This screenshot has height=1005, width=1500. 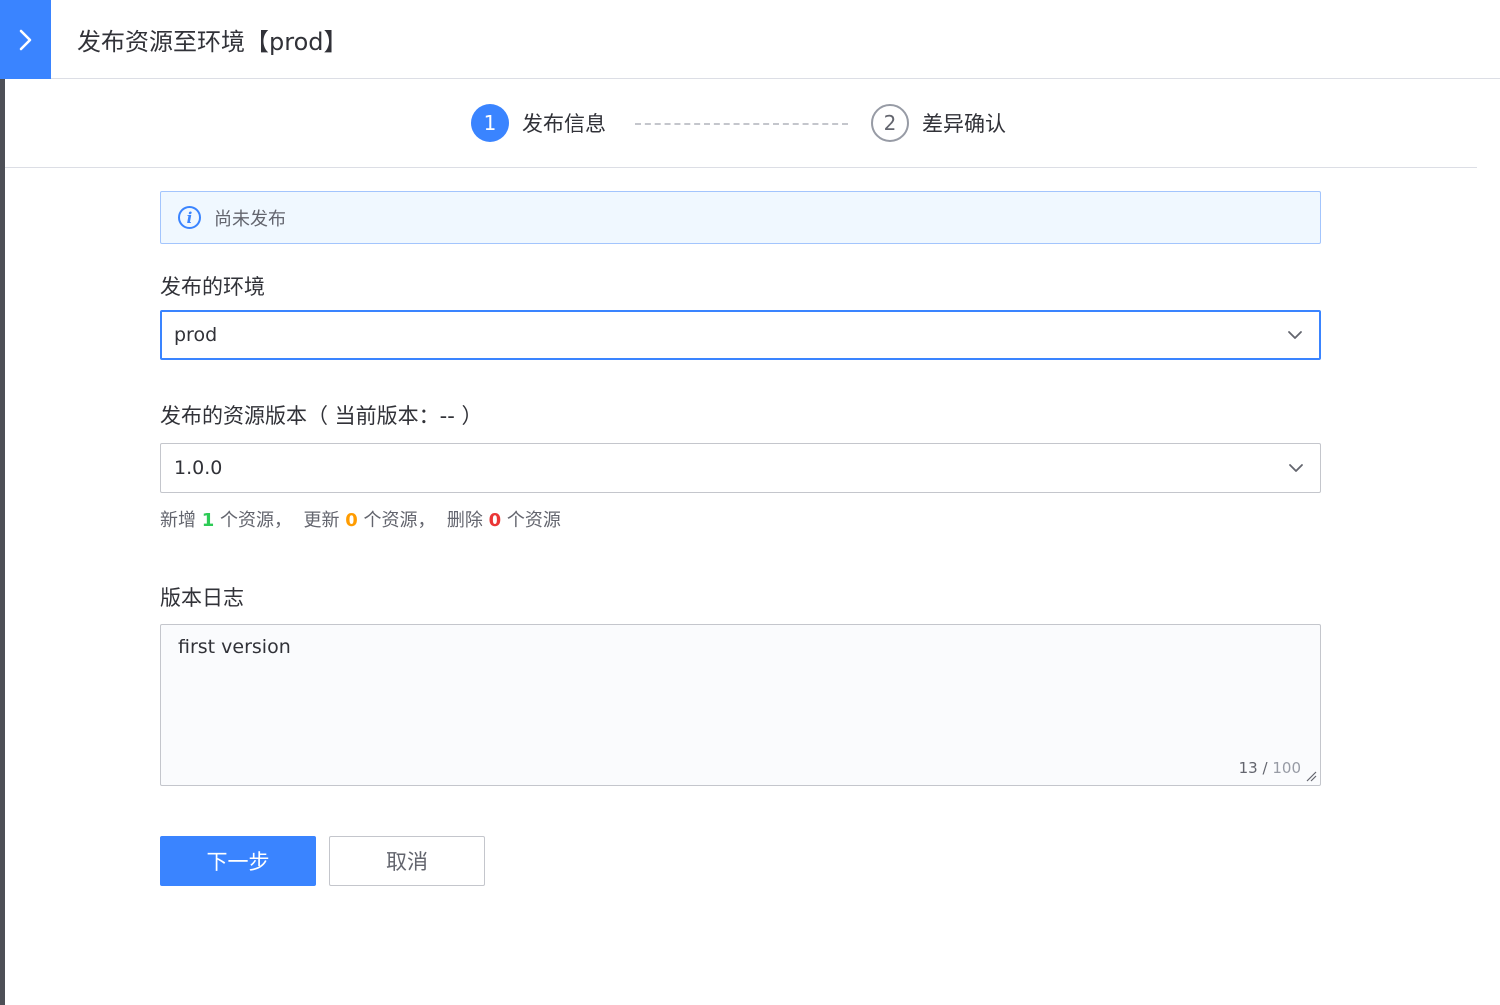 What do you see at coordinates (740, 335) in the screenshot?
I see `environment-select: prod` at bounding box center [740, 335].